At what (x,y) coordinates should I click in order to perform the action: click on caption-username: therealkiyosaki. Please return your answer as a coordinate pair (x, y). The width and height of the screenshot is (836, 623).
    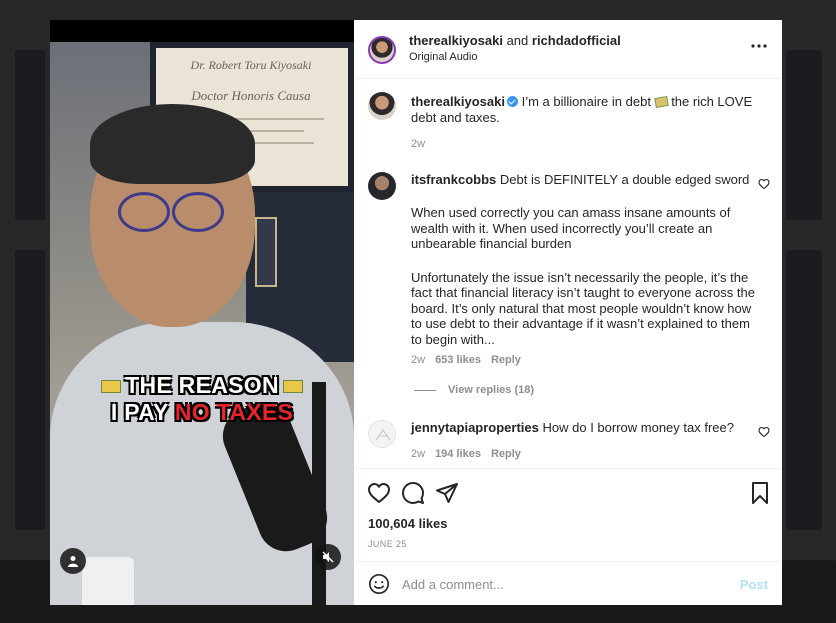
    Looking at the image, I should click on (458, 101).